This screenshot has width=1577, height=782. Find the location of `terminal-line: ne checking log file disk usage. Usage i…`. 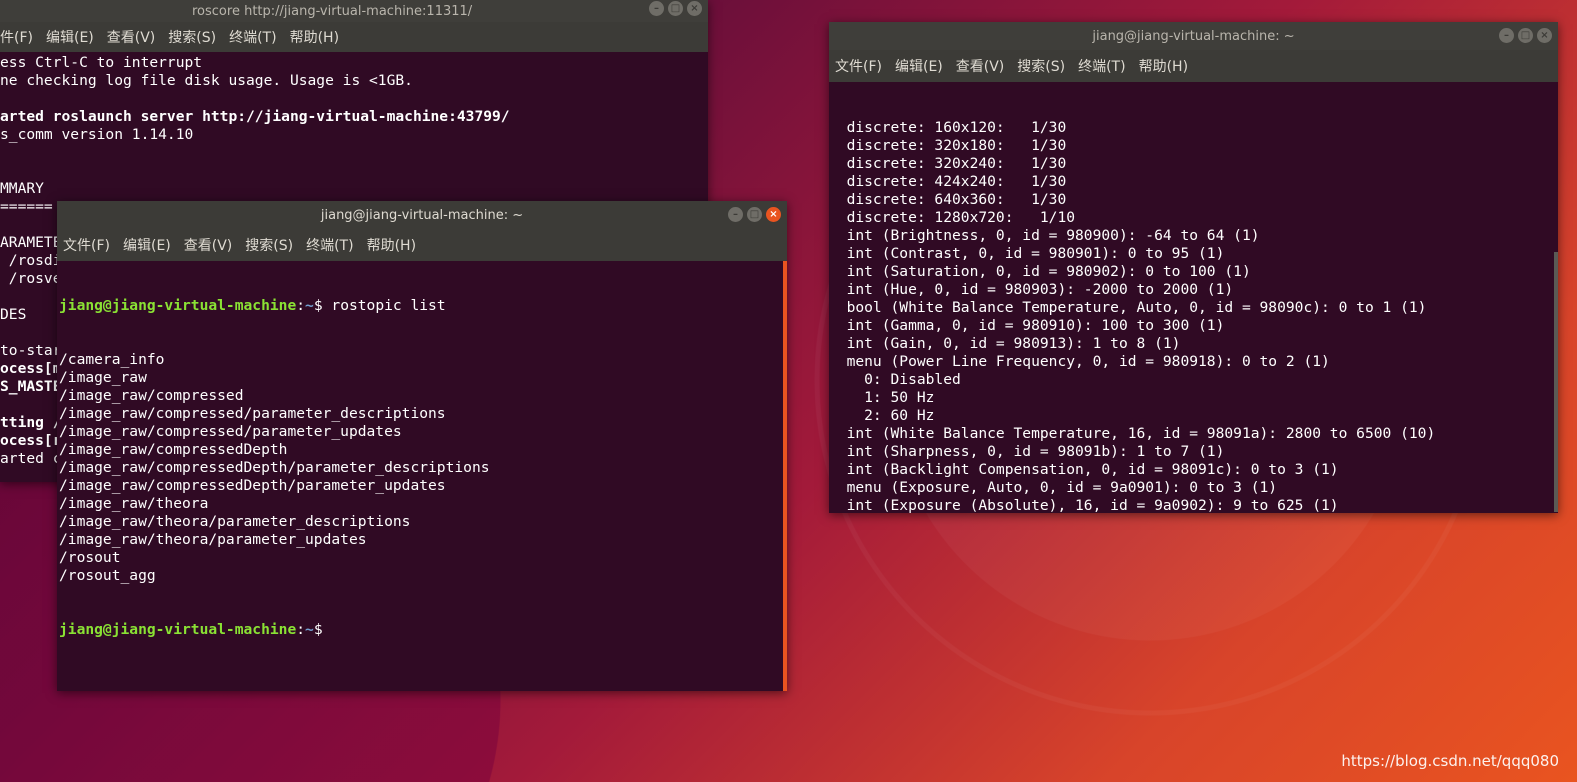

terminal-line: ne checking log file disk usage. Usage i… is located at coordinates (206, 80).